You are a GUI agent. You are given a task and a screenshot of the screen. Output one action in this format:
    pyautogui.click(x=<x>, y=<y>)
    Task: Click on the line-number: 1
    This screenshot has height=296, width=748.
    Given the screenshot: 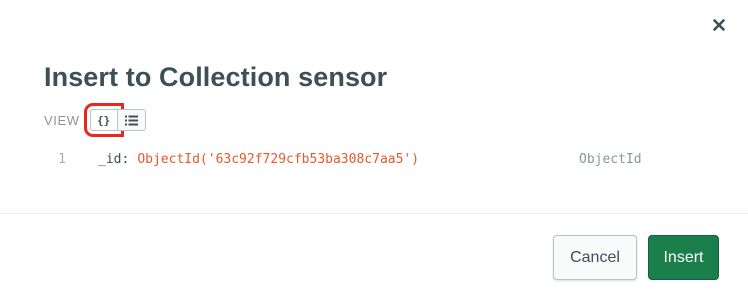 What is the action you would take?
    pyautogui.click(x=62, y=159)
    